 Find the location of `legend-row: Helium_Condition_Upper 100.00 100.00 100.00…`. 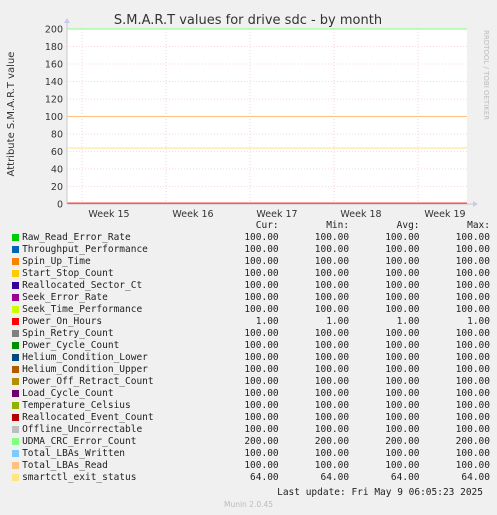

legend-row: Helium_Condition_Upper 100.00 100.00 100.00… is located at coordinates (250, 370).